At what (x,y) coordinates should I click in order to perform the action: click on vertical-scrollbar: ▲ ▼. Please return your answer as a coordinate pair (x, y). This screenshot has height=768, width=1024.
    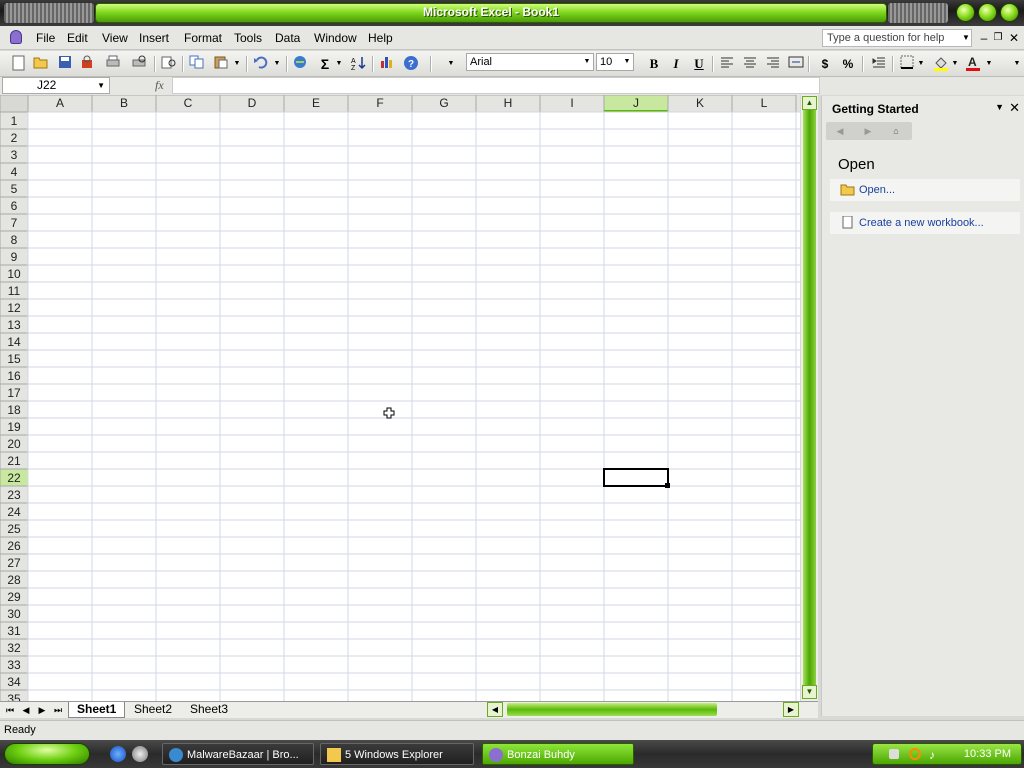
    Looking at the image, I should click on (809, 398).